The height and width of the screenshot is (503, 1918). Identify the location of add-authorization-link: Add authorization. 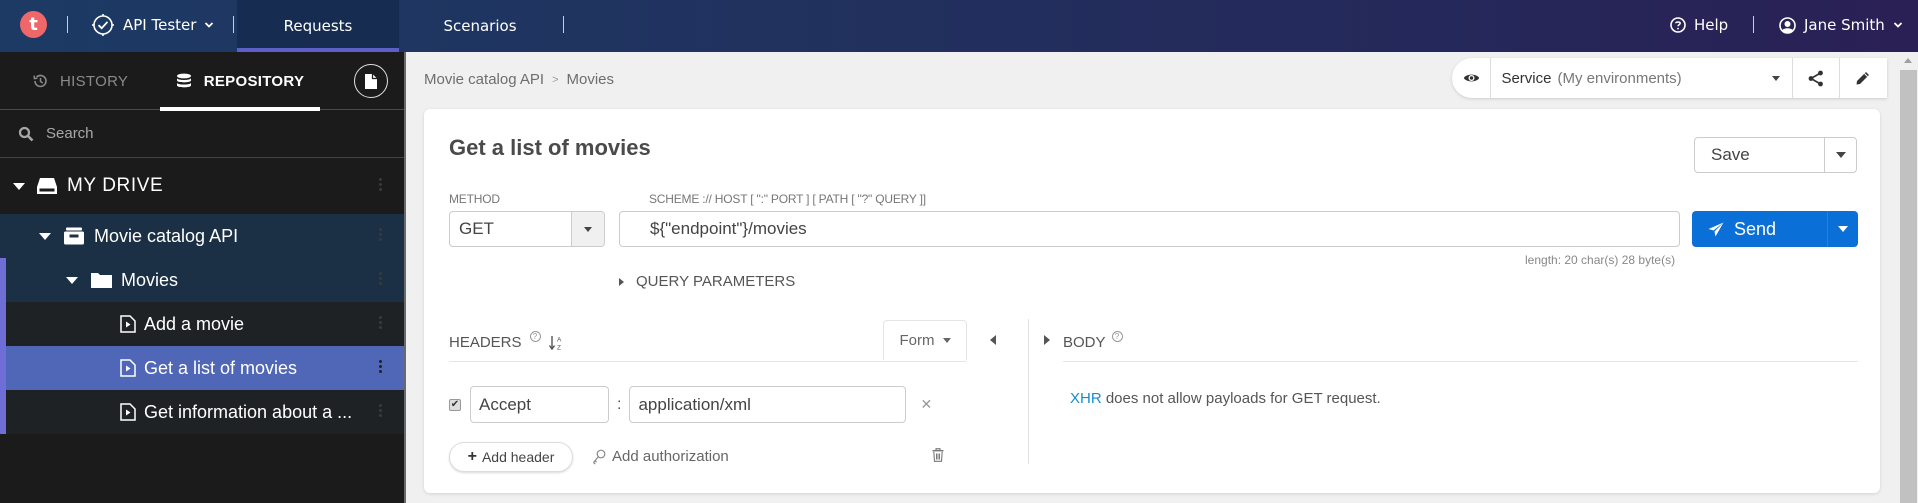
(660, 456).